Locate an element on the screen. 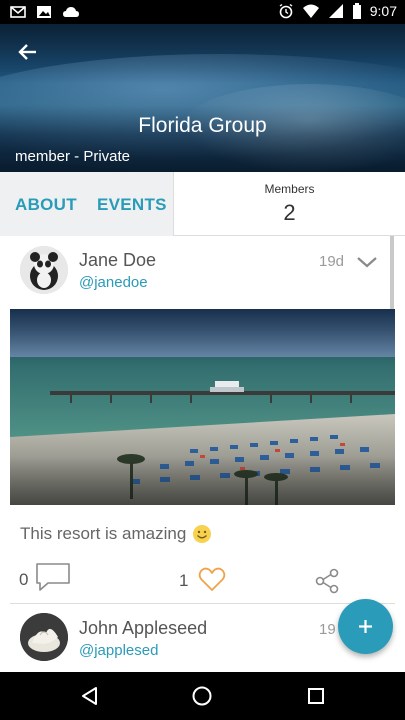 This screenshot has height=720, width=405. cloud-icon is located at coordinates (71, 12).